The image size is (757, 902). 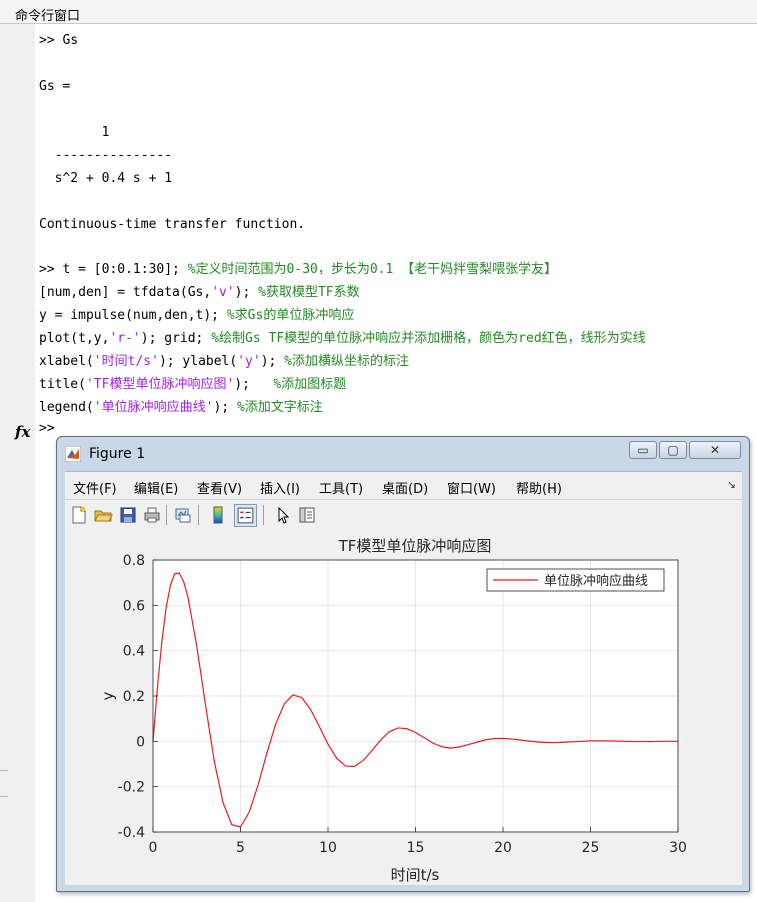 I want to click on command-line: xlabel('时间t/s'); ylabel('y'); %添加横纵坐标的标注, so click(x=224, y=362).